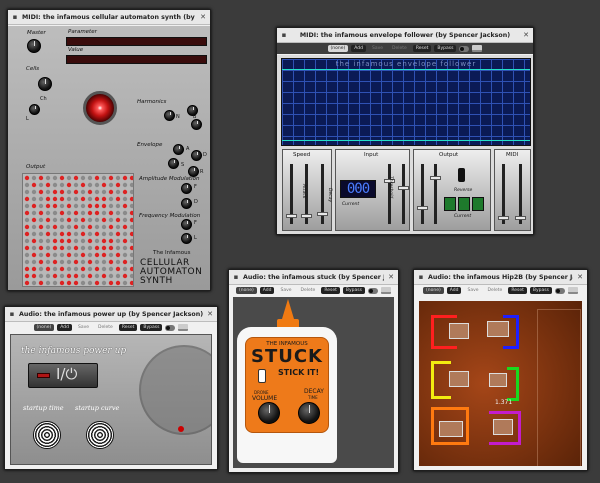  What do you see at coordinates (330, 290) in the screenshot?
I see `reset-button: Reset` at bounding box center [330, 290].